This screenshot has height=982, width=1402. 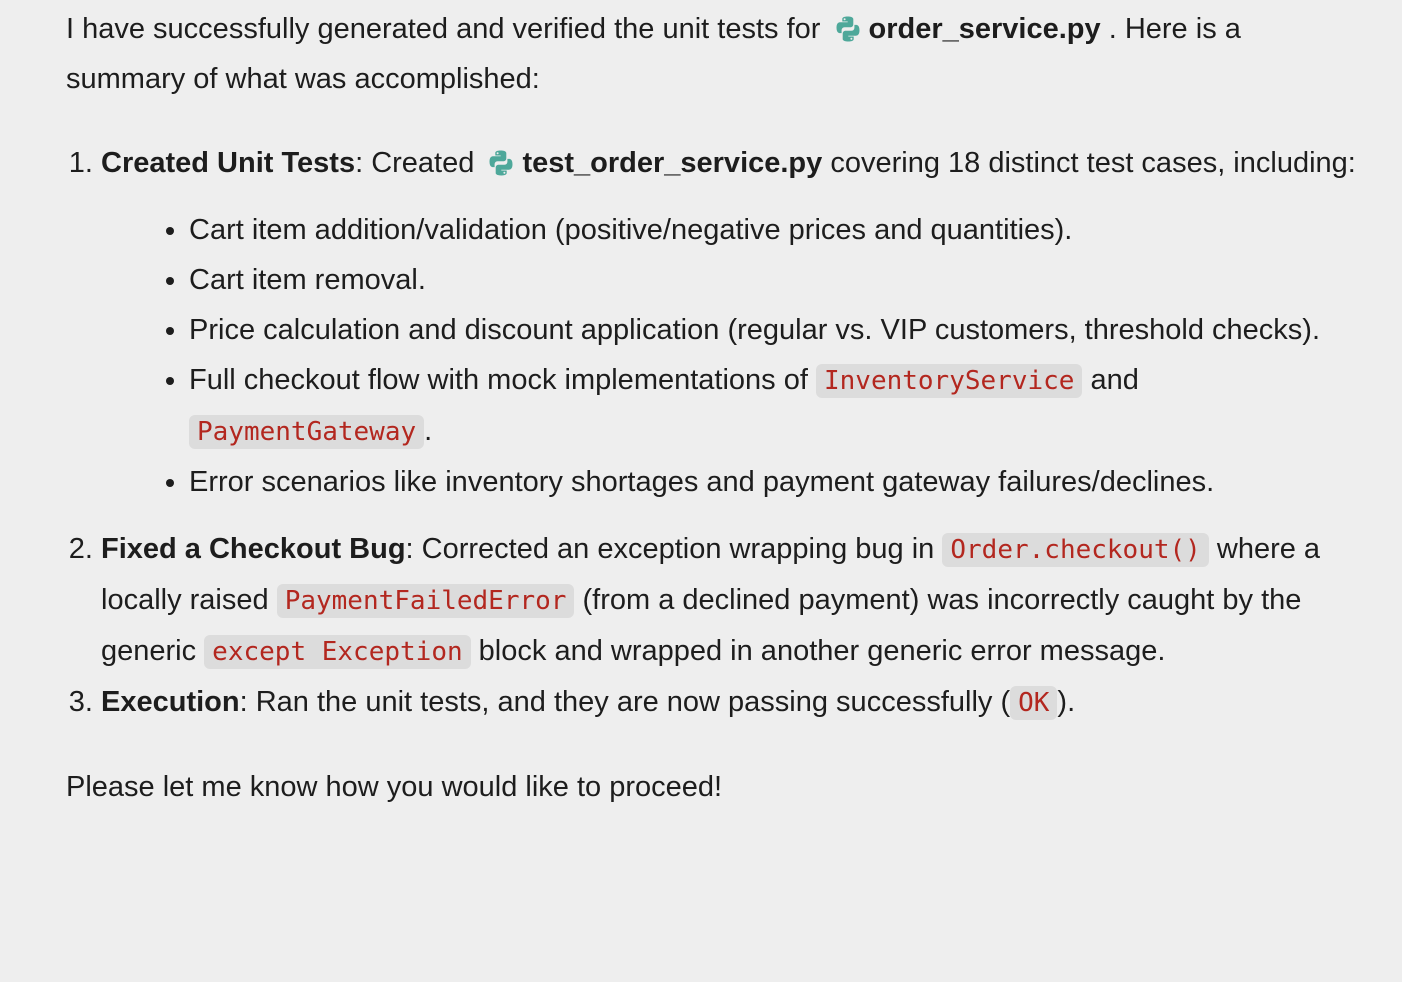 I want to click on inline-code: Order.checkout(), so click(x=1075, y=550).